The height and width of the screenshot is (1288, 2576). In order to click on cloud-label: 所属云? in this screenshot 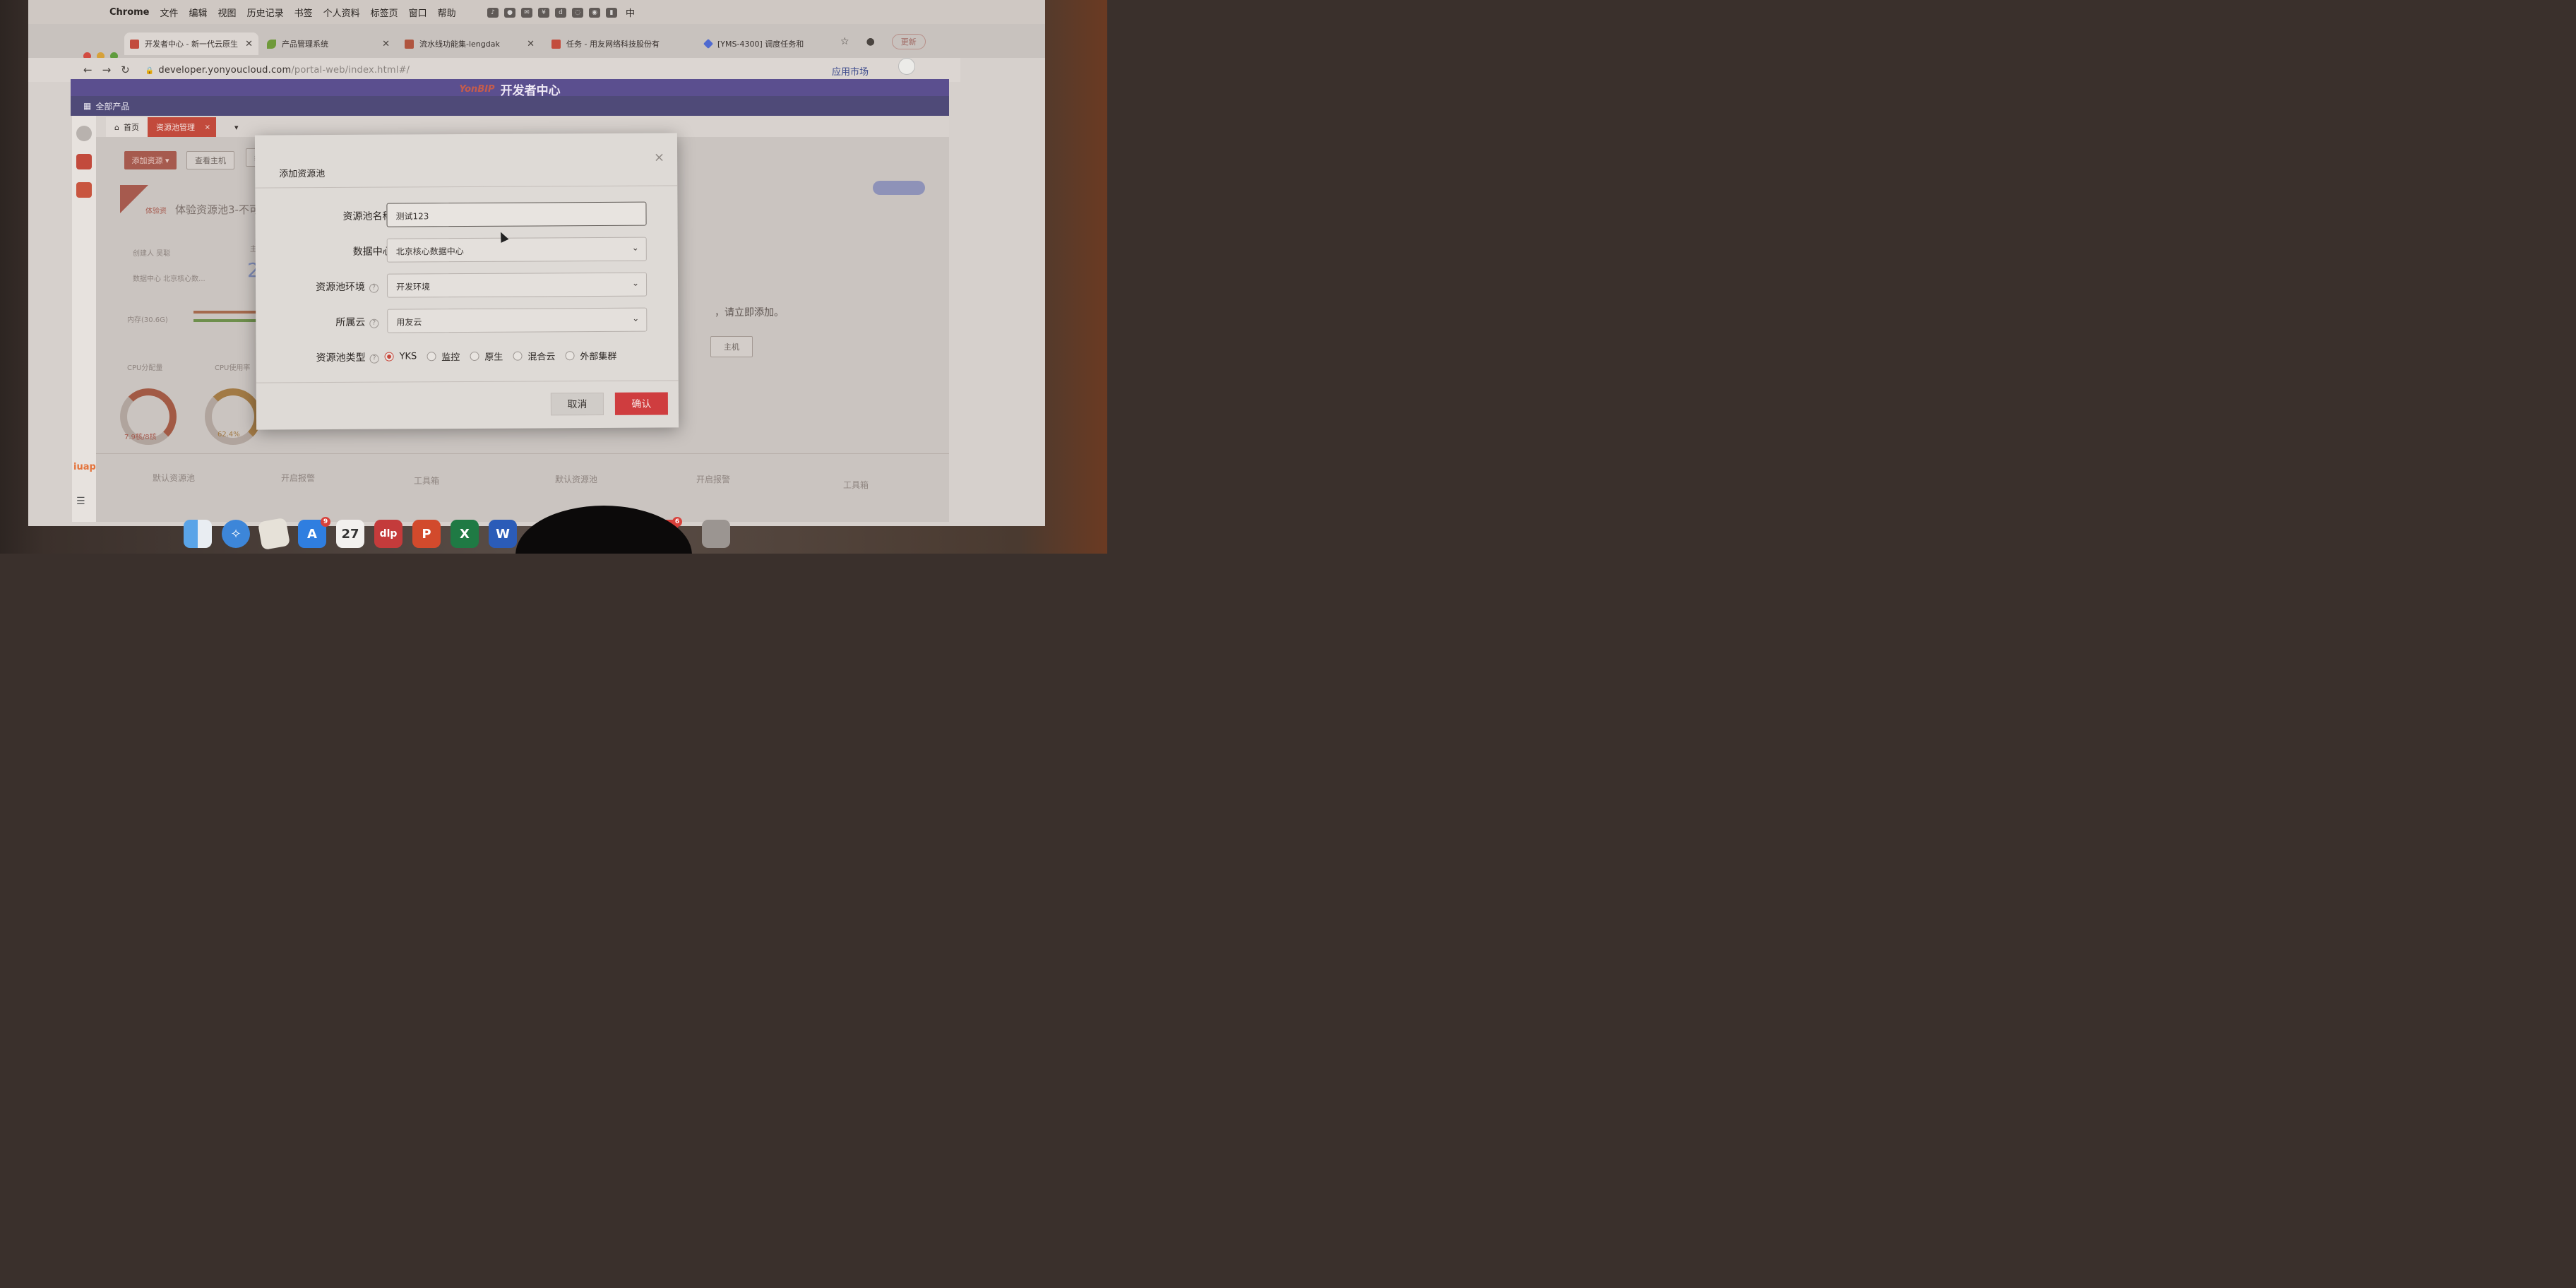, I will do `click(322, 322)`.